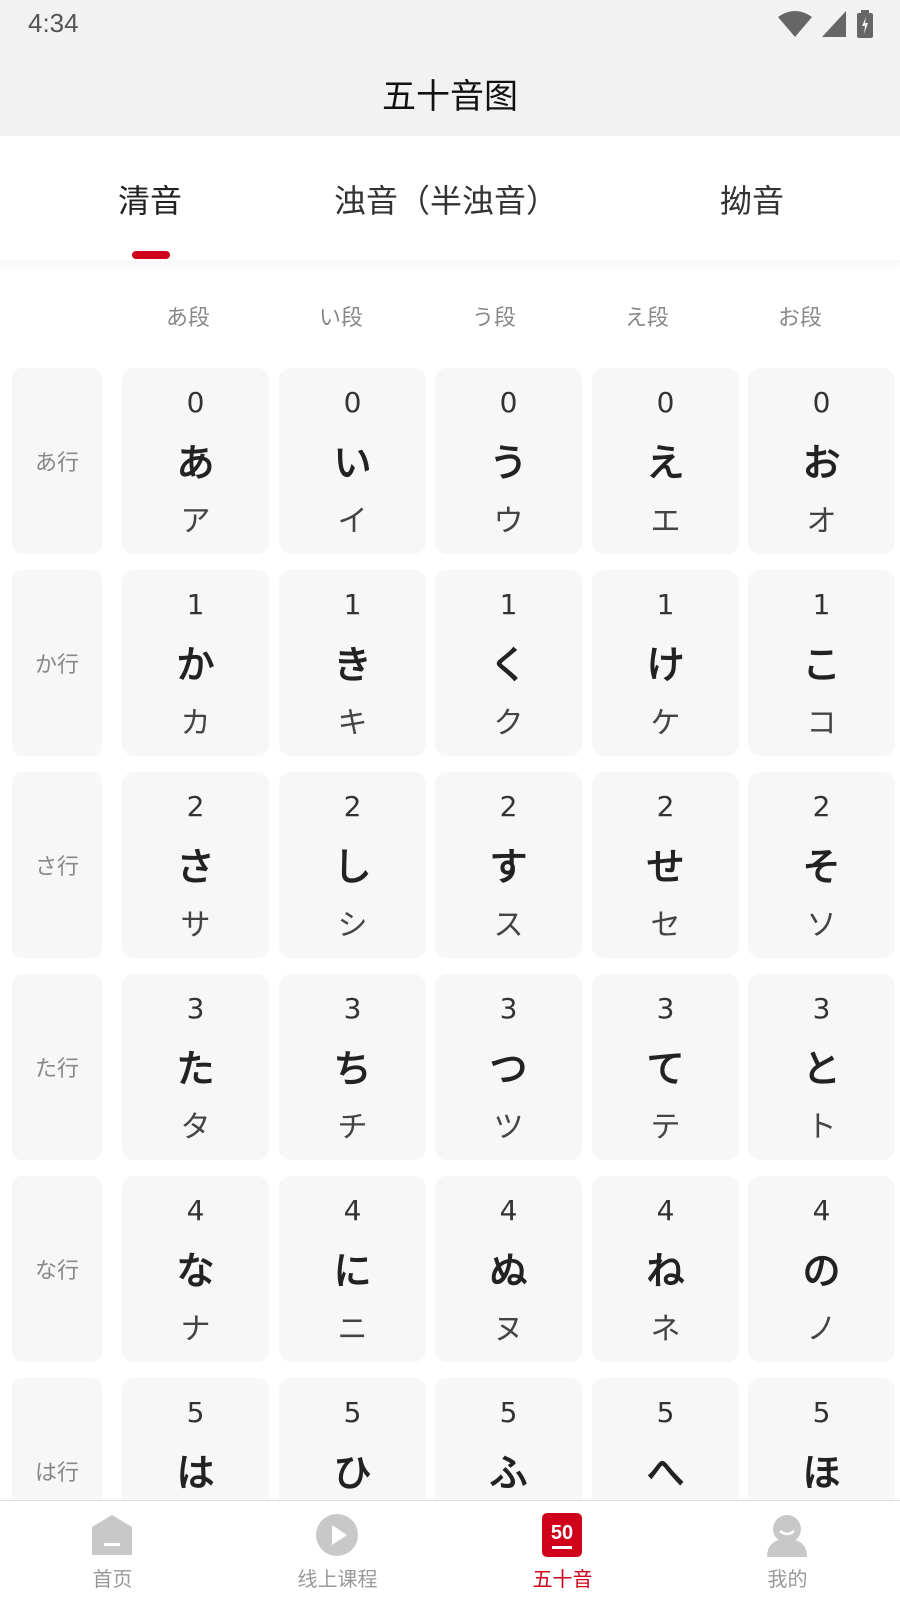  I want to click on hiragana: く, so click(508, 665).